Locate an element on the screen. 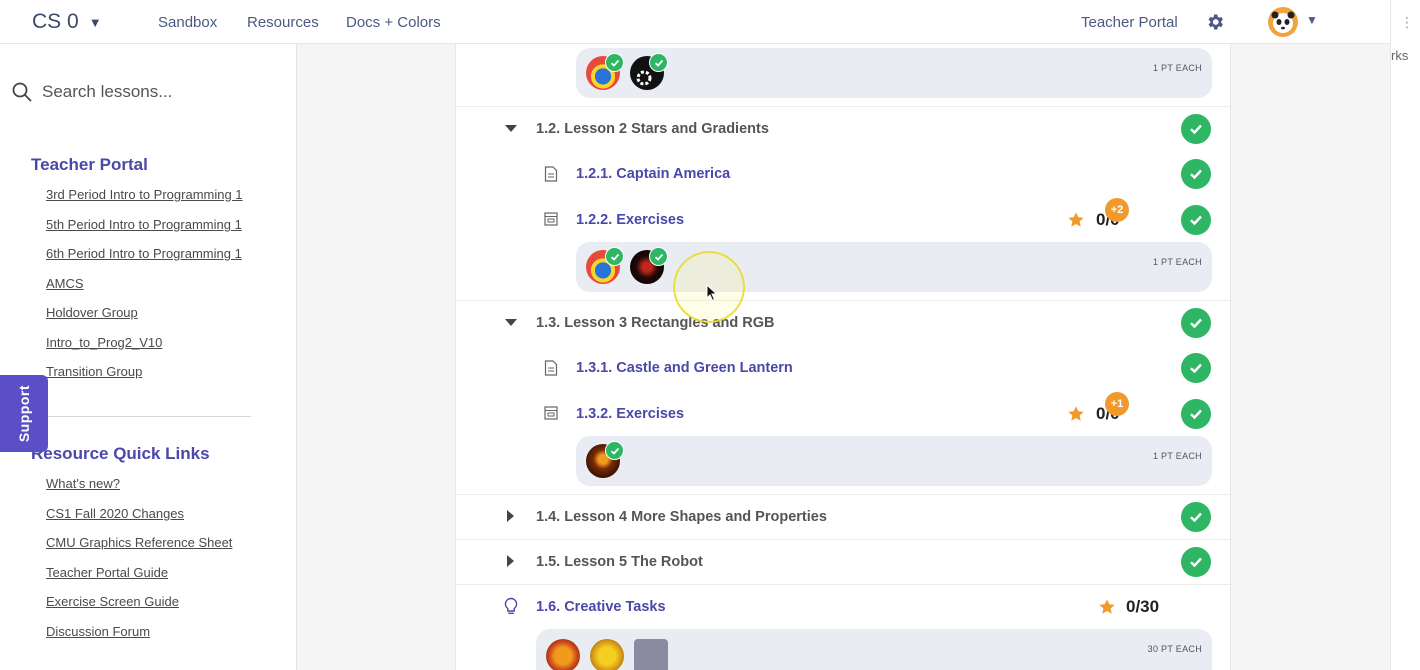  nav-link-sandbox: Sandbox is located at coordinates (187, 22).